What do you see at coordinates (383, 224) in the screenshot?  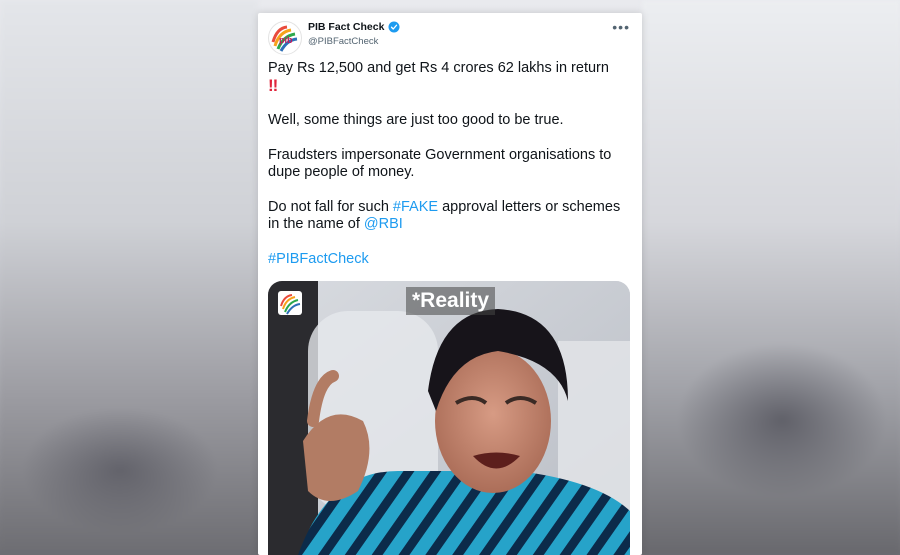 I see `mention-rbi-link: @RBI` at bounding box center [383, 224].